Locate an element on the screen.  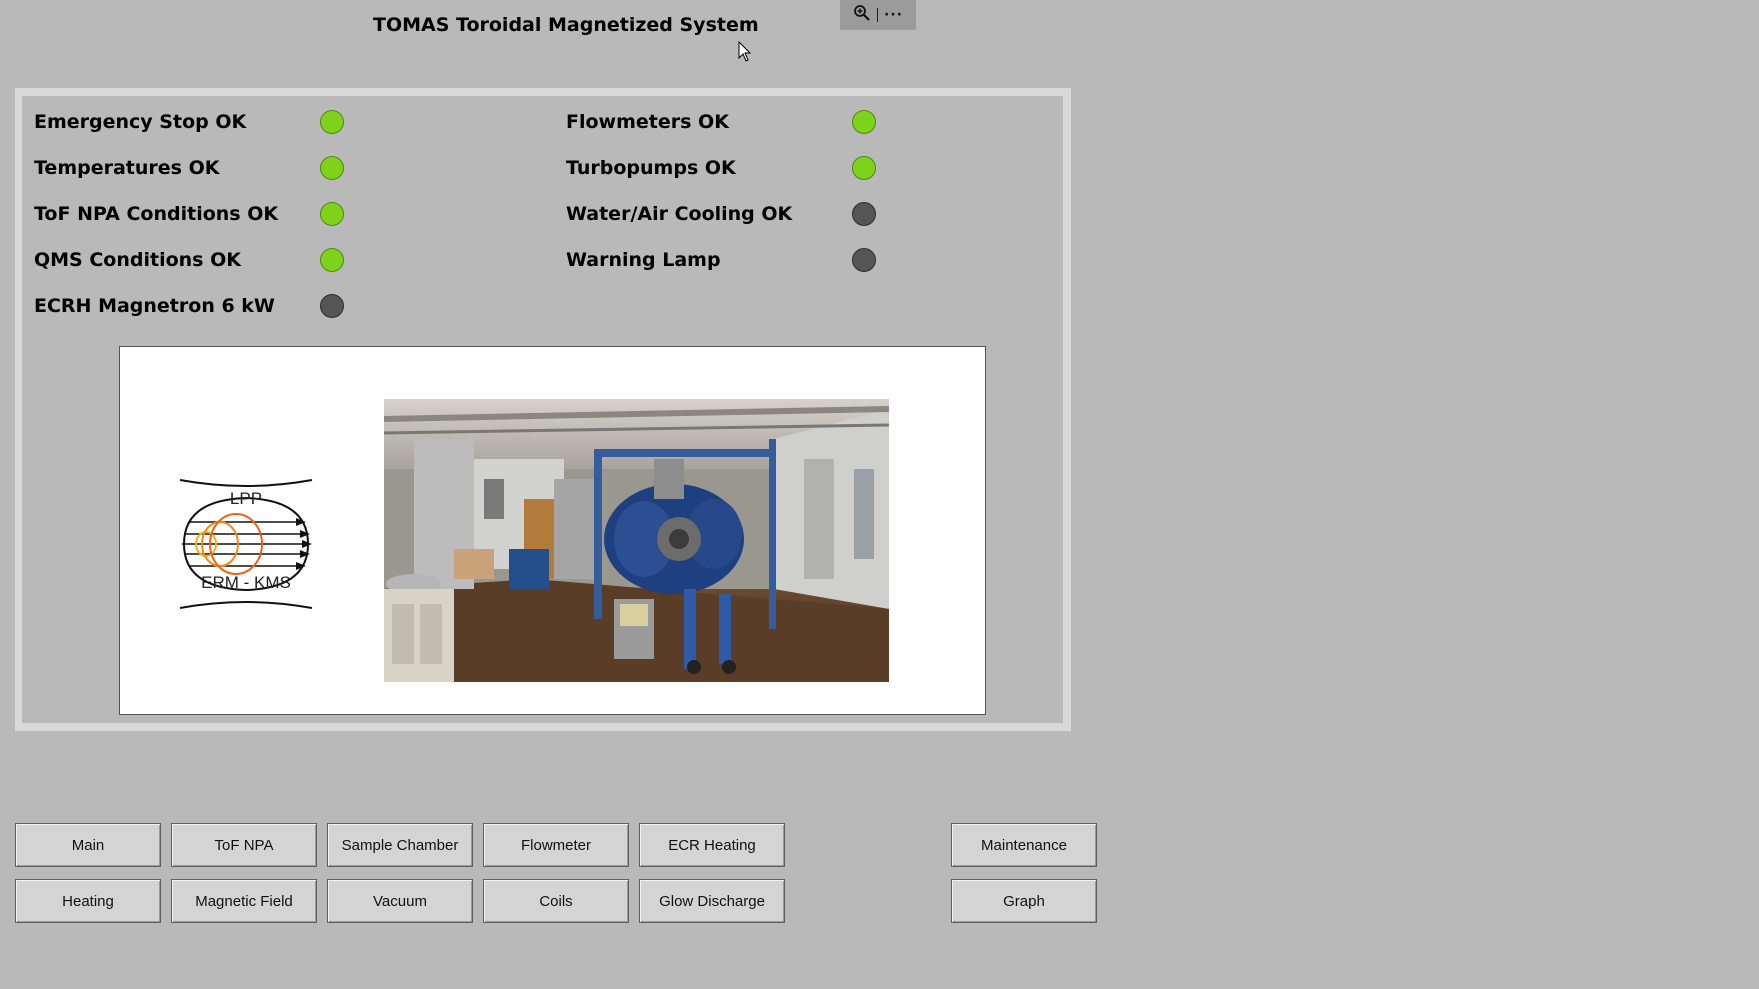
status-label: ToF NPA Conditions OK is located at coordinates (156, 214).